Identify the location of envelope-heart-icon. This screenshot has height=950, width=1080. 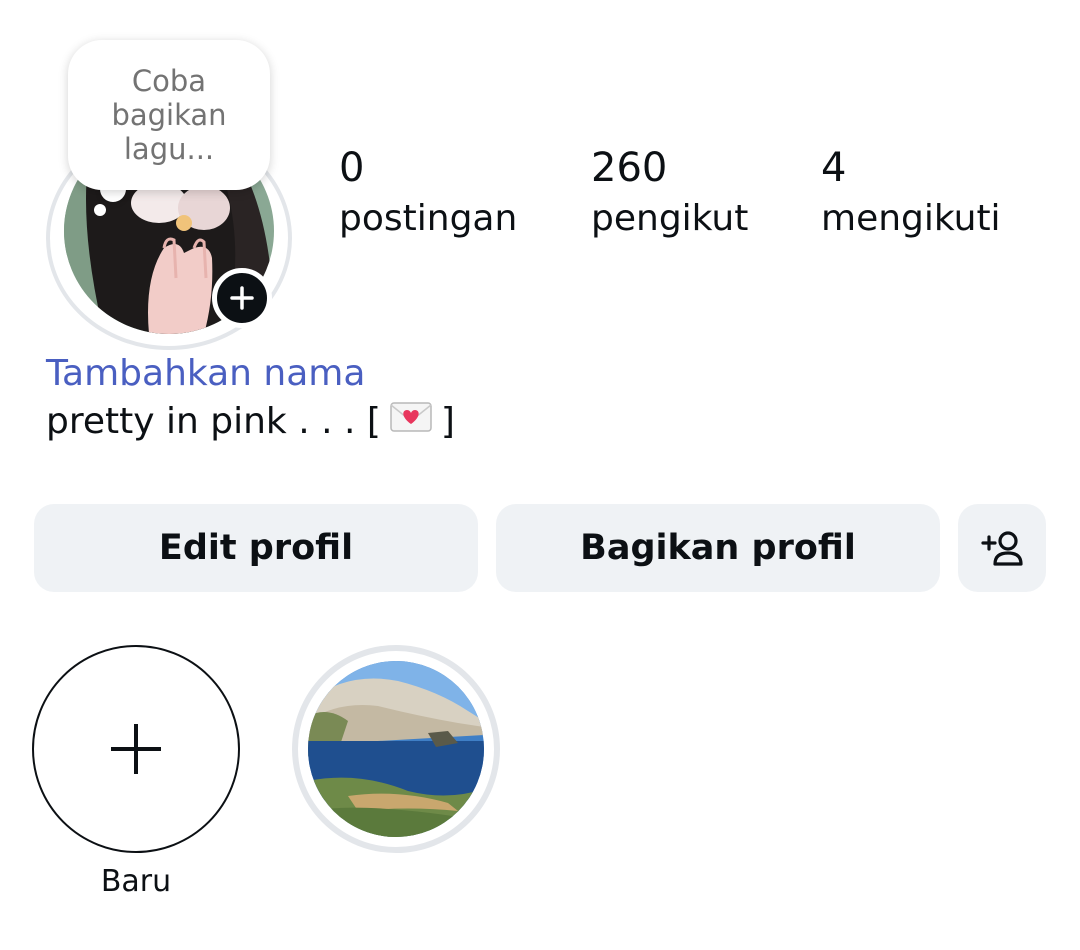
(411, 422).